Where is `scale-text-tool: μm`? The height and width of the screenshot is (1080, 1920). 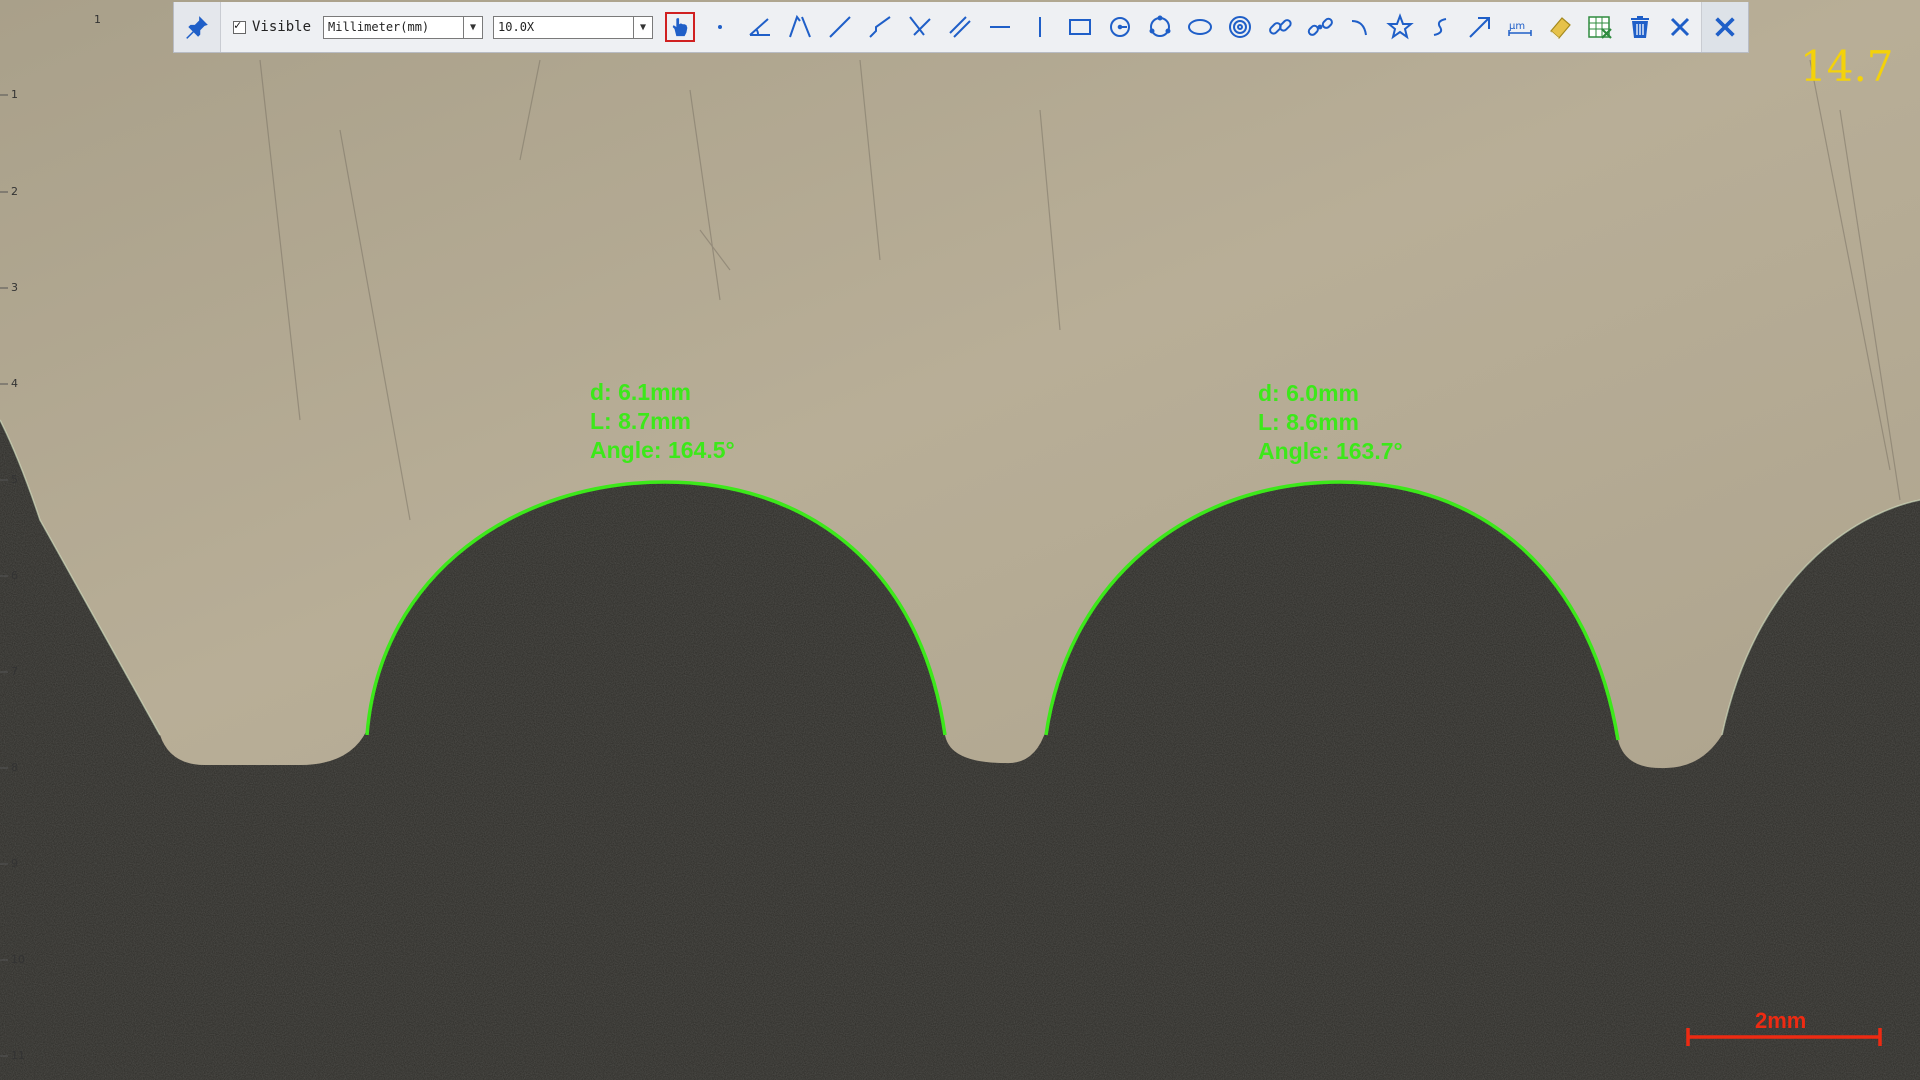
scale-text-tool: μm is located at coordinates (1520, 27).